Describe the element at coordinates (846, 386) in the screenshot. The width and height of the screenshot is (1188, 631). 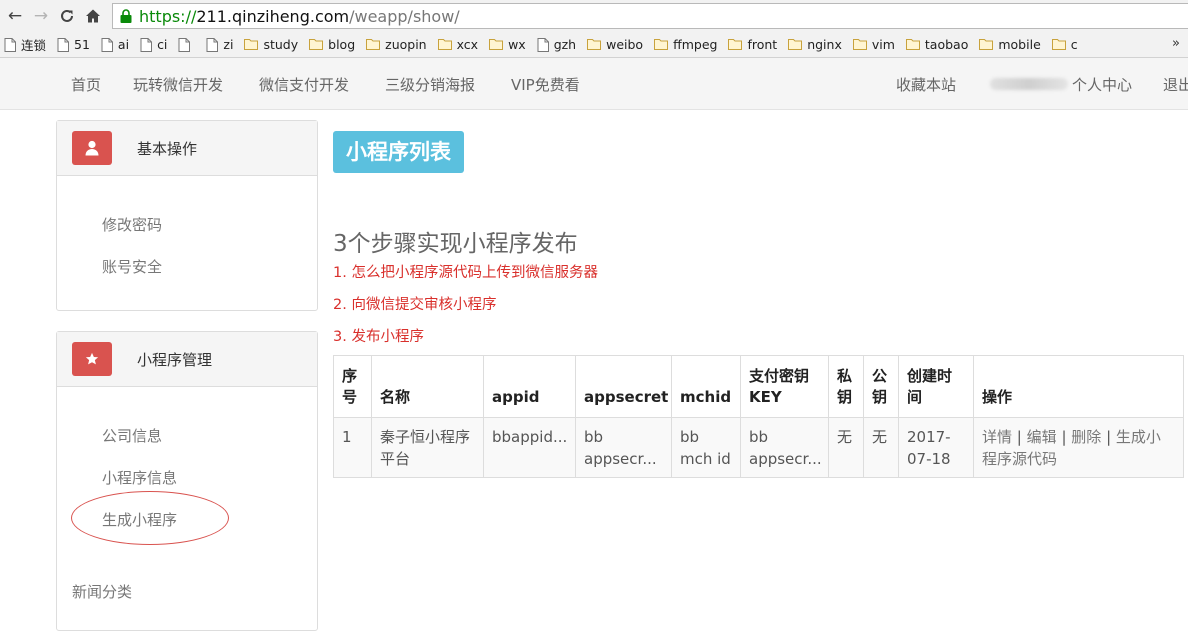
I see `header-private-key: 私钥` at that location.